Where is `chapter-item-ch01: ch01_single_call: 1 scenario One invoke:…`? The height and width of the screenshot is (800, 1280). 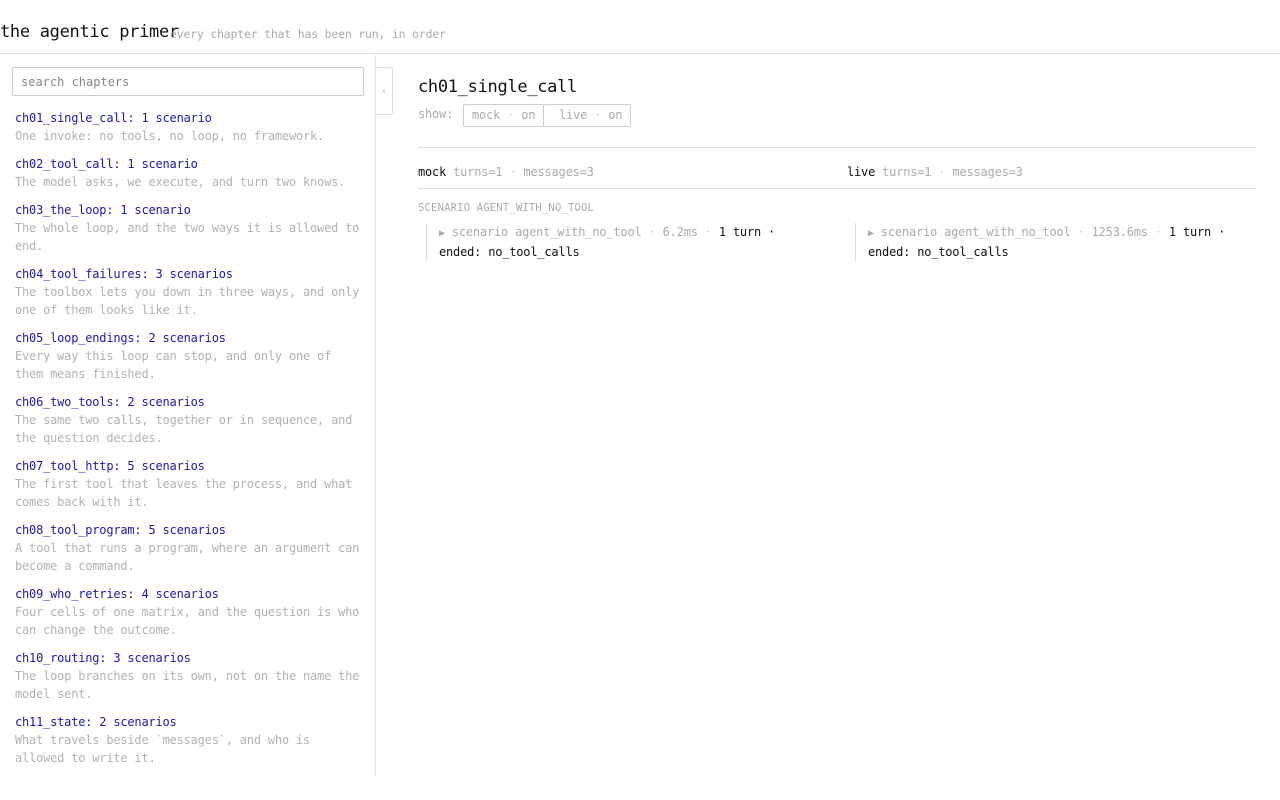
chapter-item-ch01: ch01_single_call: 1 scenario One invoke:… is located at coordinates (190, 127).